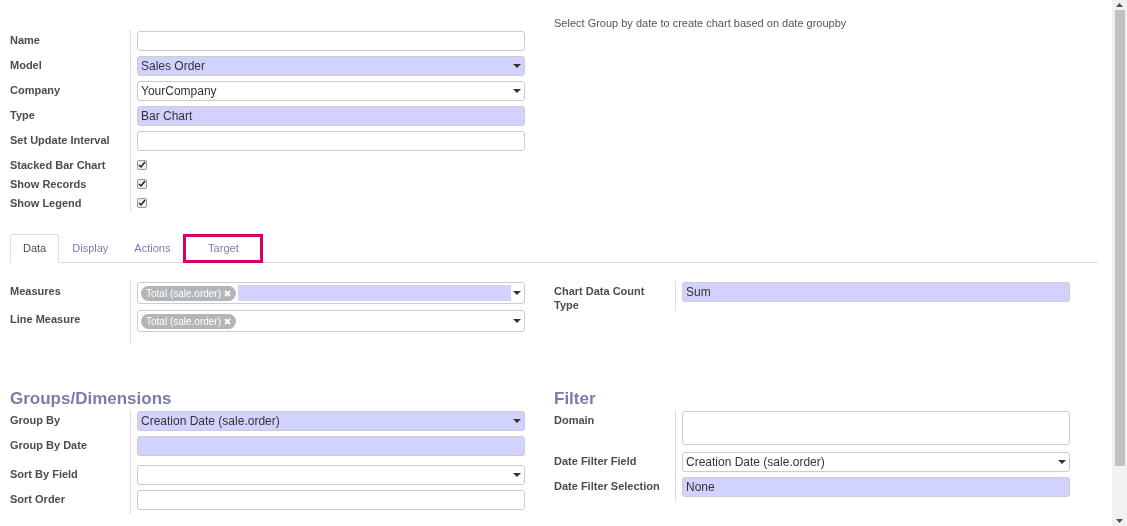  What do you see at coordinates (596, 461) in the screenshot?
I see `field-label: Date Filter Field` at bounding box center [596, 461].